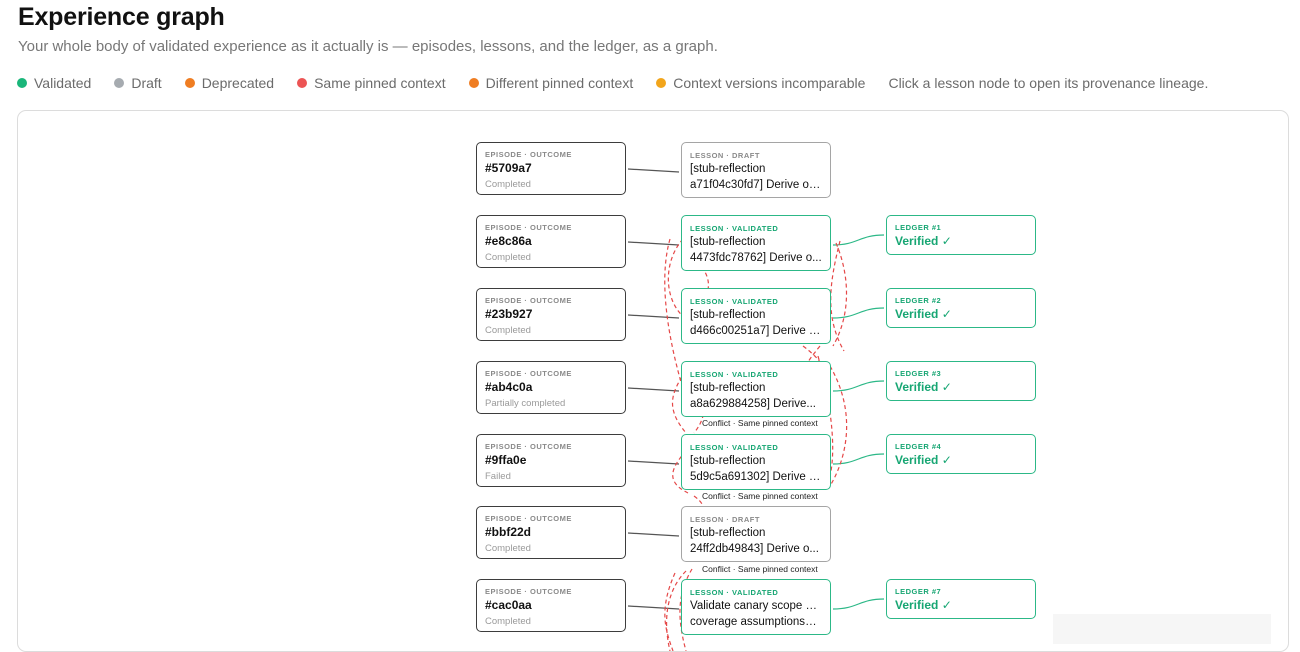 The height and width of the screenshot is (652, 1300). What do you see at coordinates (551, 605) in the screenshot?
I see `episode-node: EPISODE · OUTCOME #cac0aa Completed` at bounding box center [551, 605].